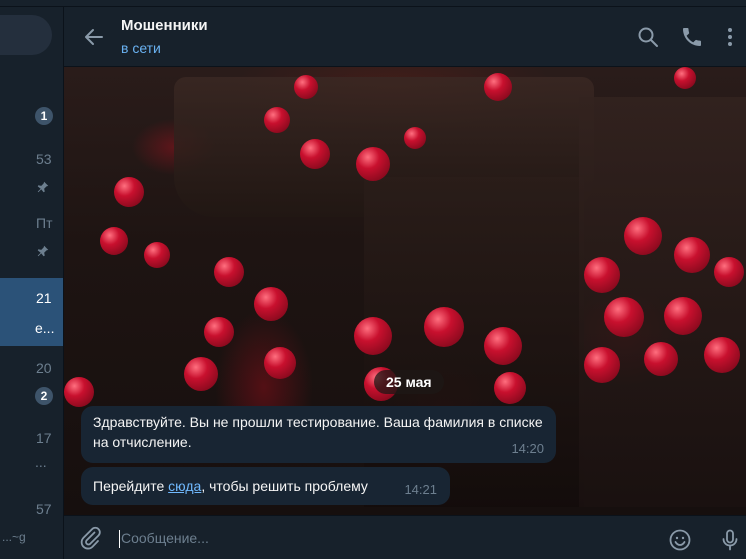  What do you see at coordinates (141, 48) in the screenshot?
I see `online-status: в сети` at bounding box center [141, 48].